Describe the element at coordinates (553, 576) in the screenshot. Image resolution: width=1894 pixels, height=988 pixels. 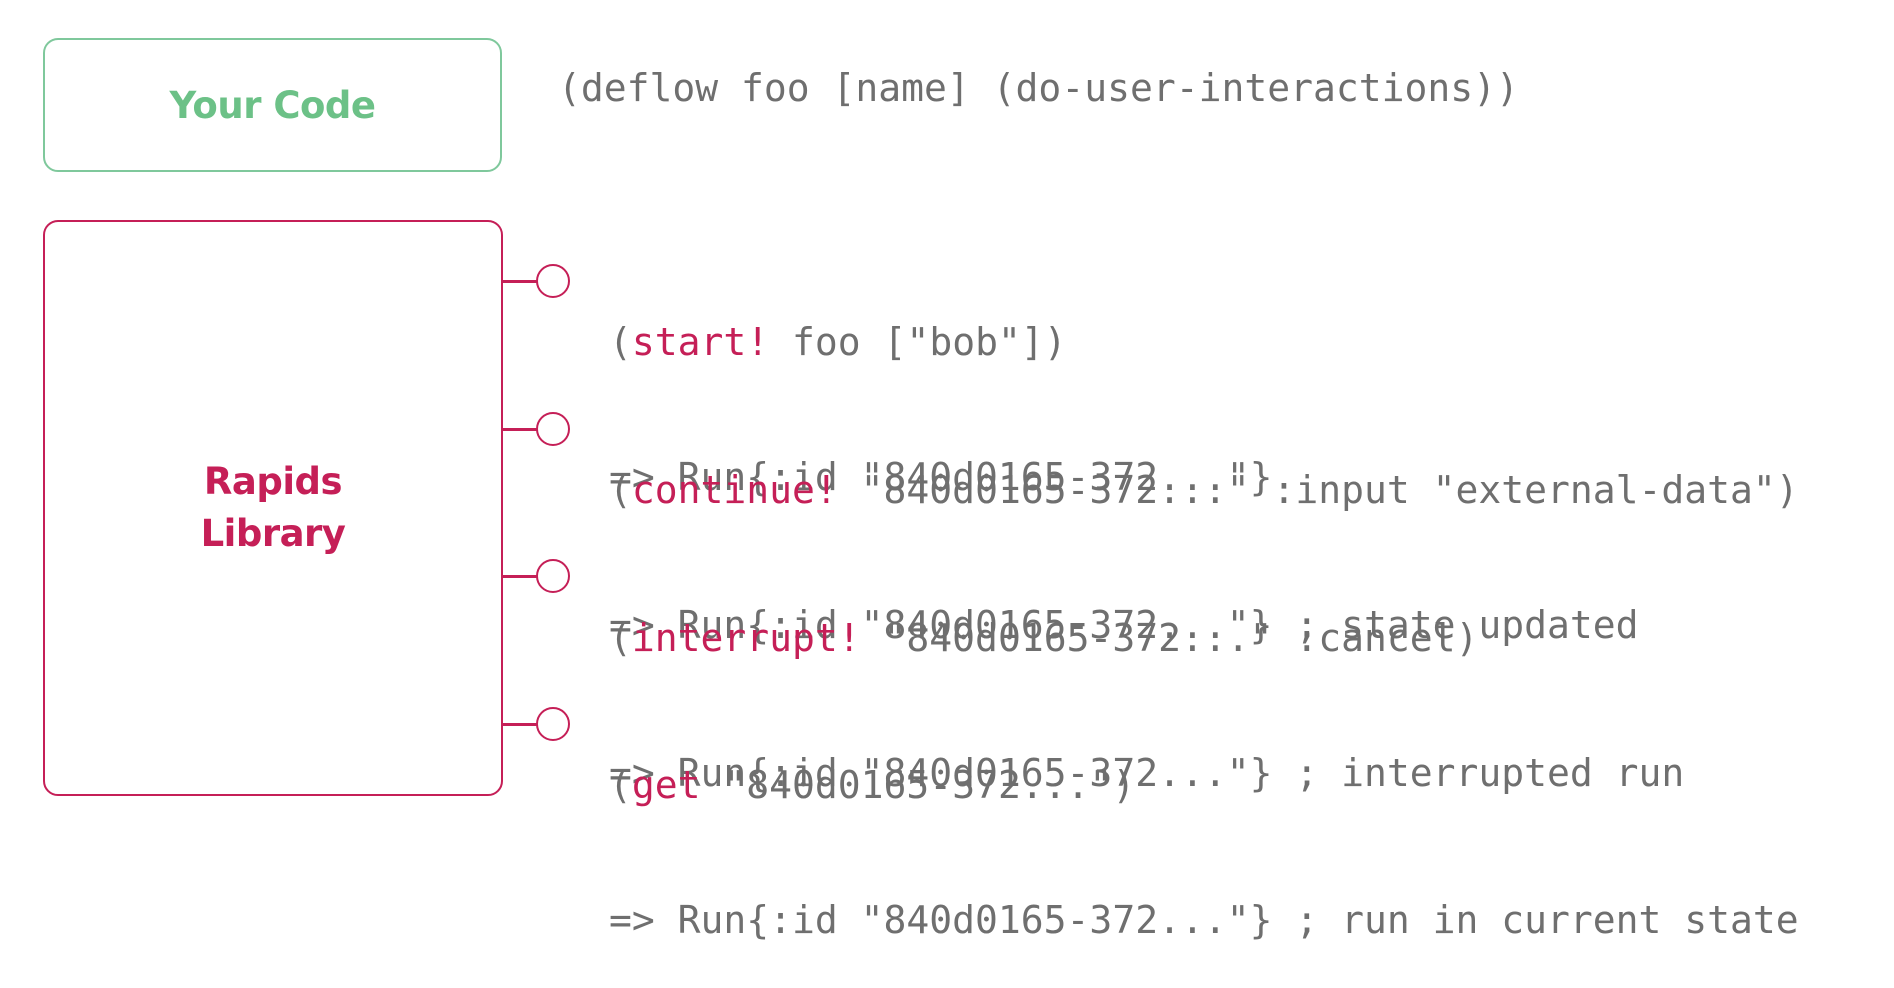
I see `port-circle-interrupt` at that location.